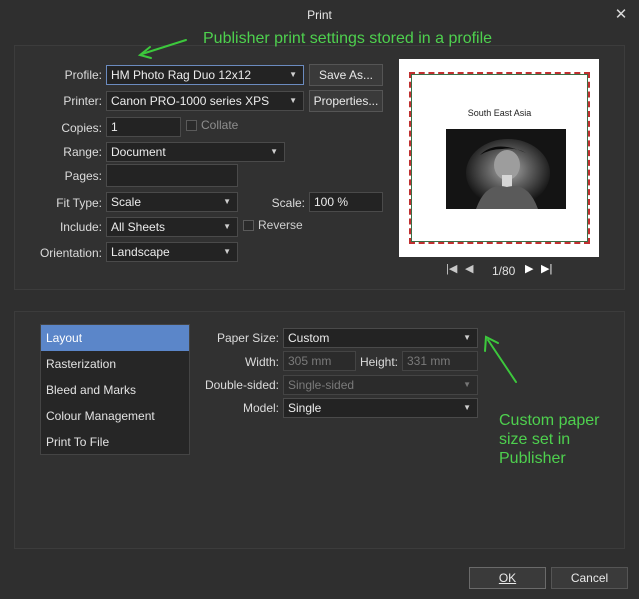 Image resolution: width=639 pixels, height=599 pixels. I want to click on paper-size-annotation-line-3: Publisher, so click(532, 458).